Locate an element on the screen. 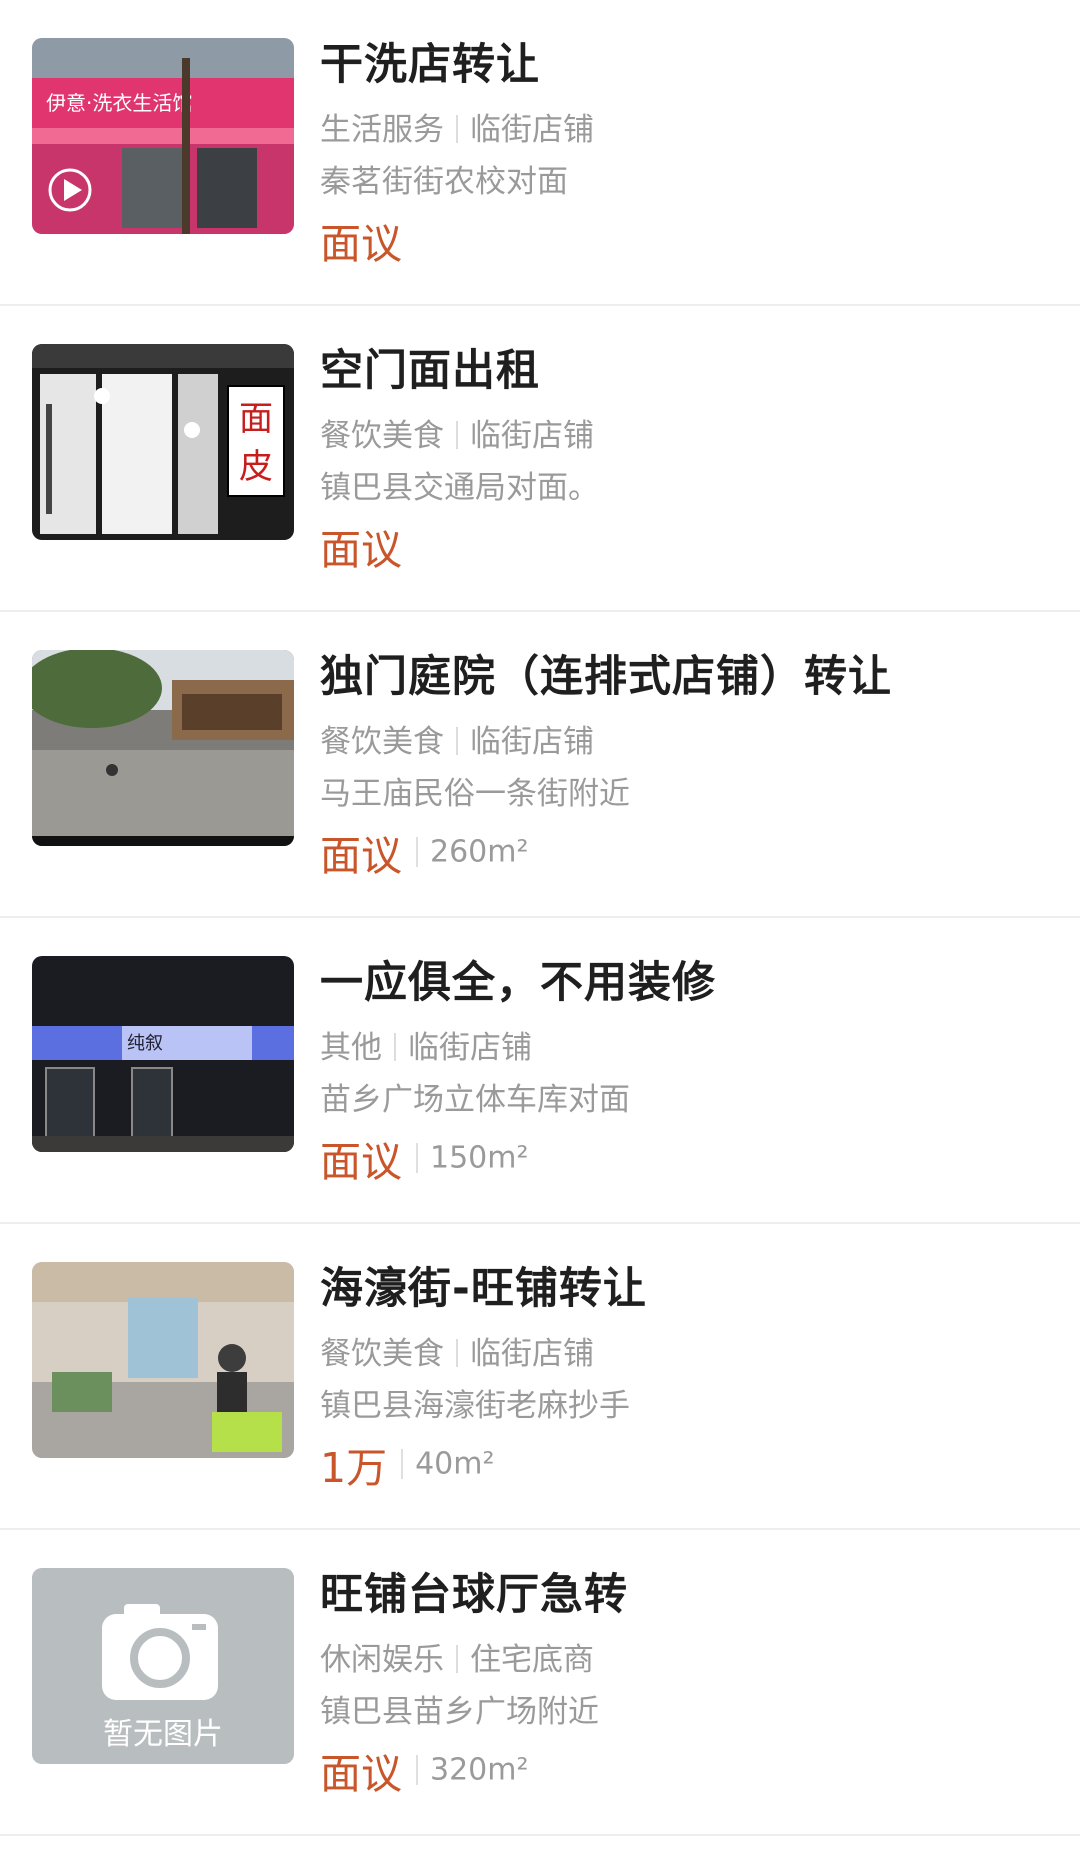 This screenshot has width=1080, height=1865. listing-title: 旺铺台球厅急转 is located at coordinates (474, 1591).